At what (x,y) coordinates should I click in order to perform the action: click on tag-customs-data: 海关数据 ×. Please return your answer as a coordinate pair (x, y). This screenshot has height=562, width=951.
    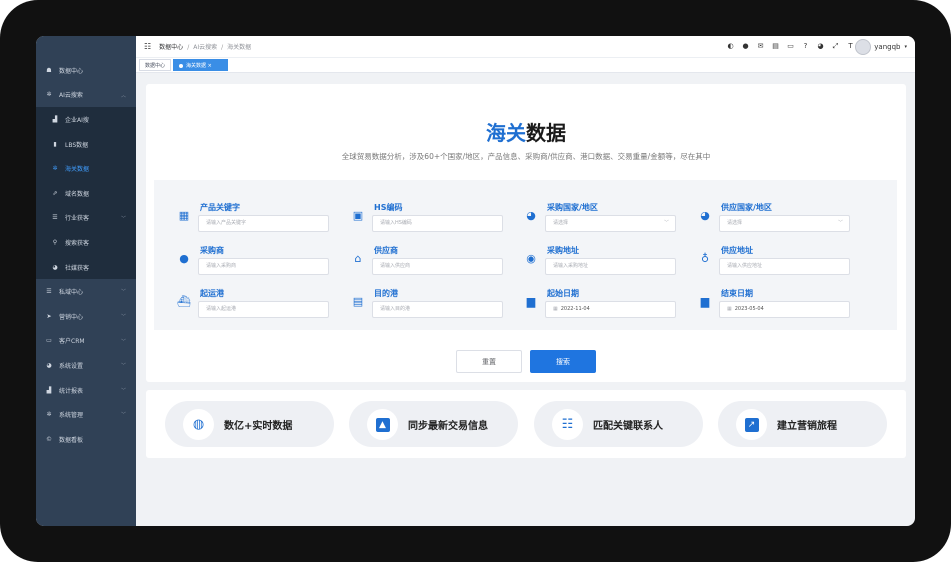
    Looking at the image, I should click on (200, 65).